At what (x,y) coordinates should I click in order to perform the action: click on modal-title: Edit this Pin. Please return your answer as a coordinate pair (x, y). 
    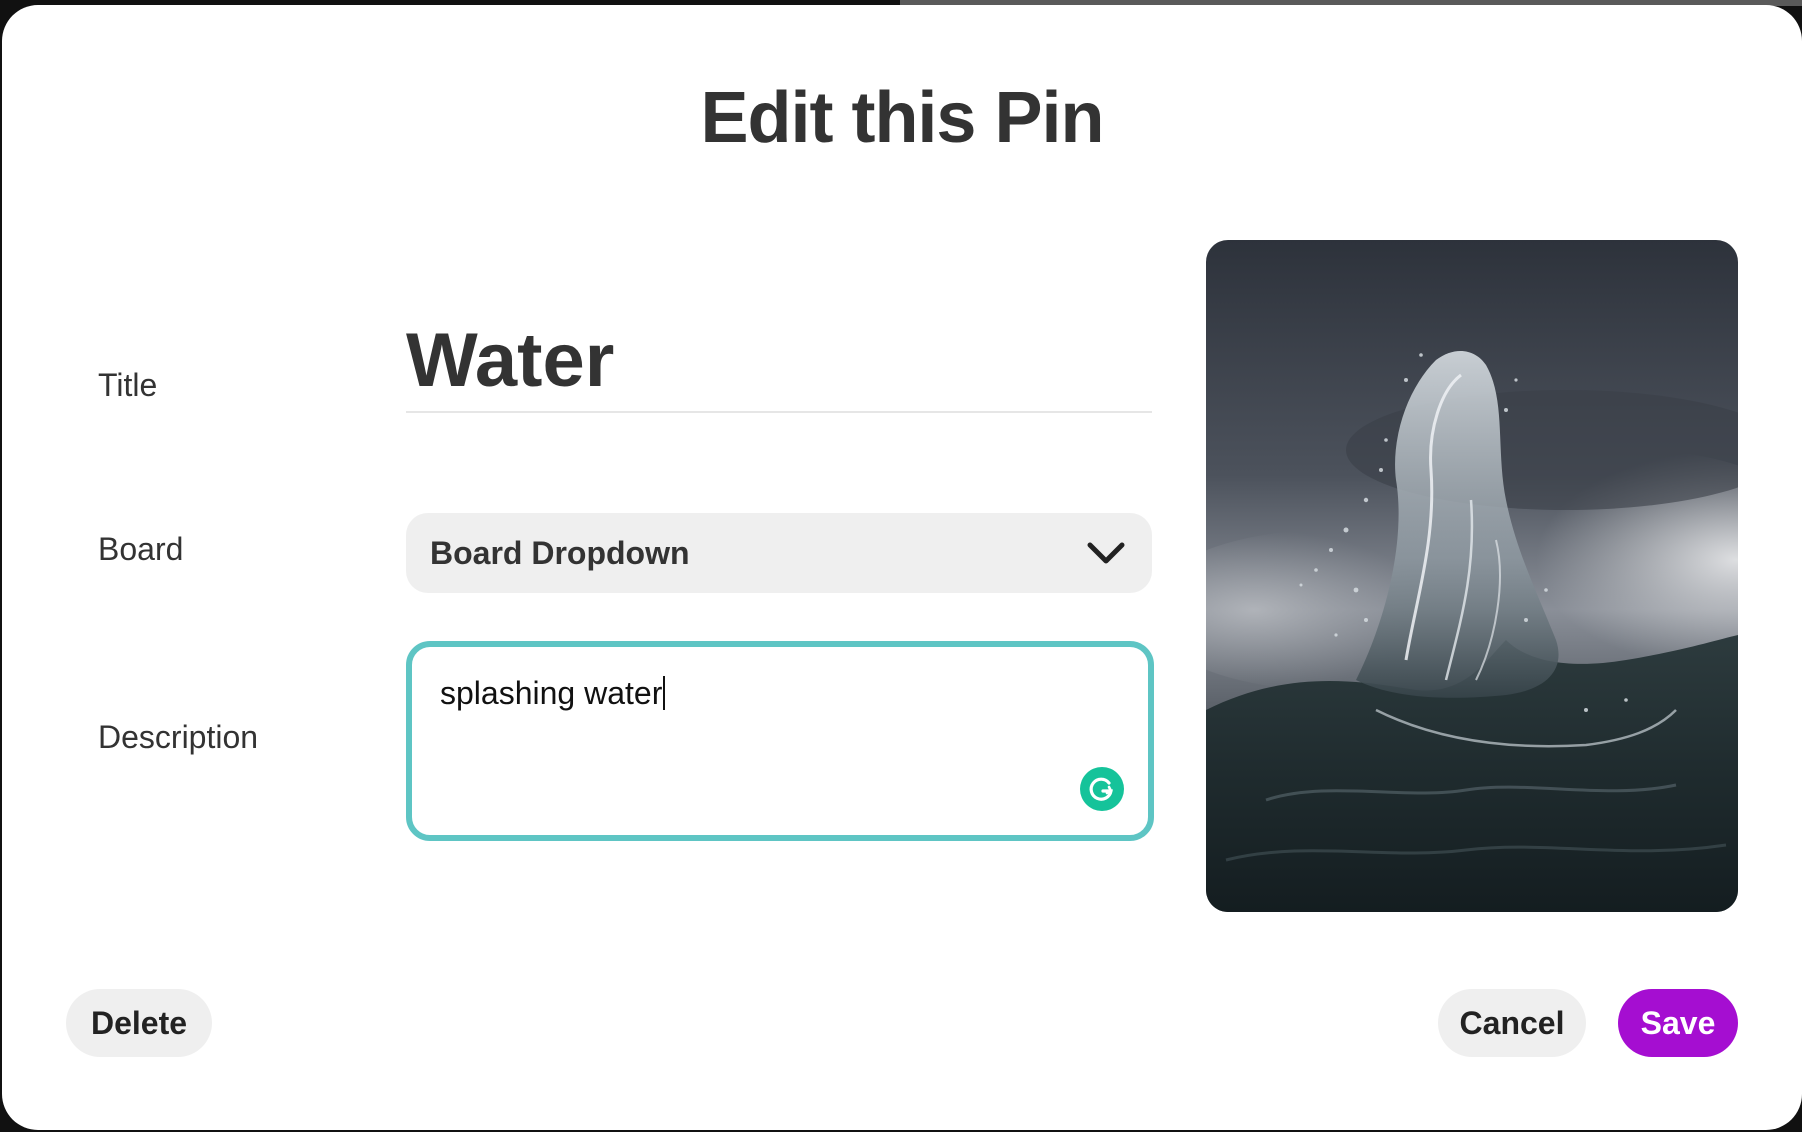
    Looking at the image, I should click on (902, 118).